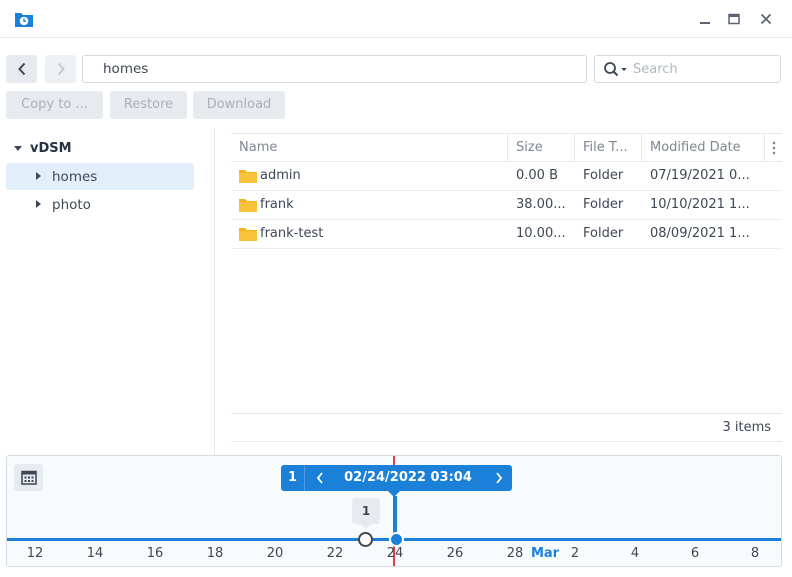 This screenshot has height=577, width=792. Describe the element at coordinates (75, 176) in the screenshot. I see `tree-item-label: homes` at that location.